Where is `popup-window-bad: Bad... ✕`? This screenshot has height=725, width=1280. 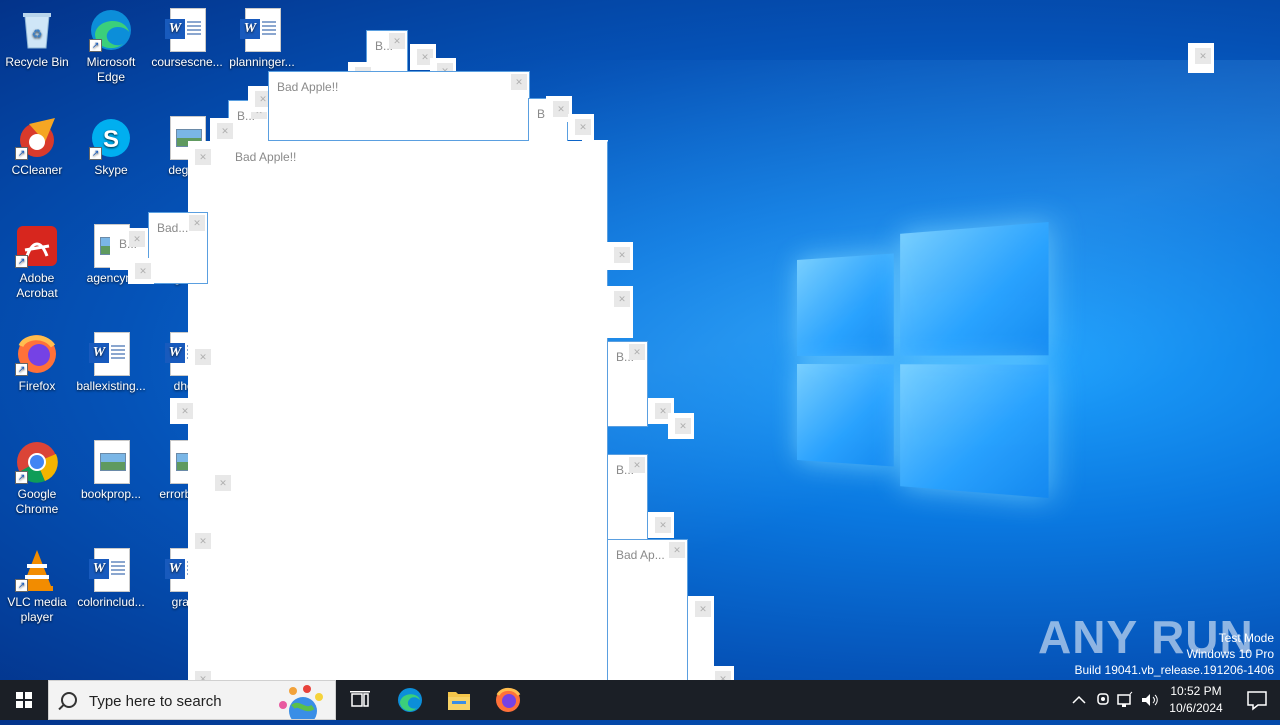 popup-window-bad: Bad... ✕ is located at coordinates (178, 248).